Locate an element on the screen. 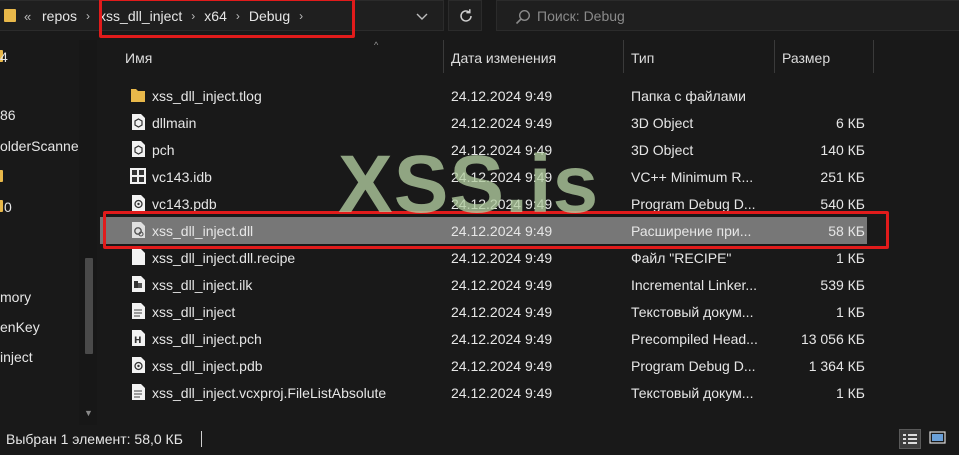 Image resolution: width=959 pixels, height=455 pixels. file-name: vc143.pdb is located at coordinates (184, 204).